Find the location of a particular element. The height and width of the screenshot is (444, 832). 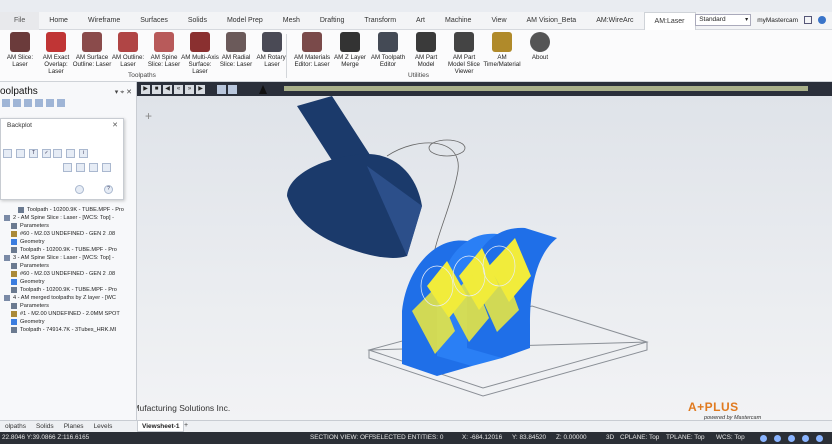

chat-icon is located at coordinates (808, 20).